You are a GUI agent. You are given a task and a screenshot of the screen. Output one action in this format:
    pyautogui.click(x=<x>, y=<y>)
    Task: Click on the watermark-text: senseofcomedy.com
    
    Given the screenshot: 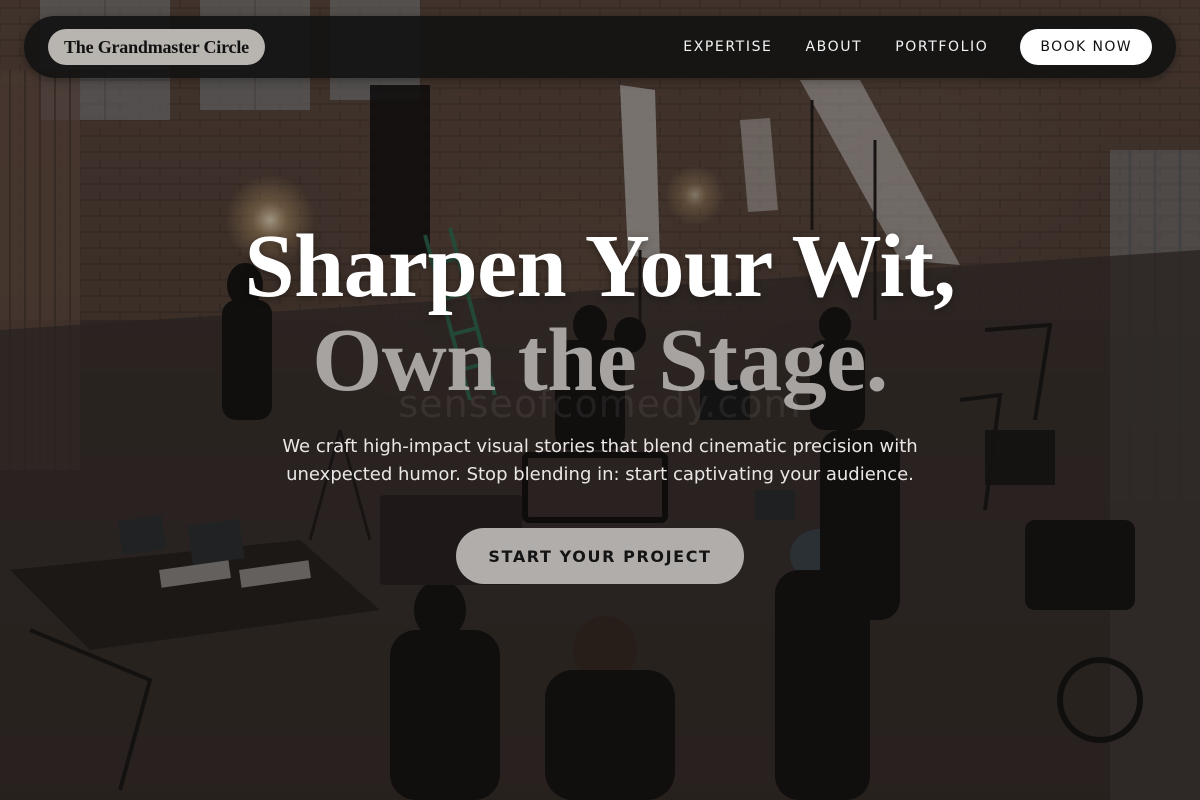 What is the action you would take?
    pyautogui.click(x=600, y=404)
    